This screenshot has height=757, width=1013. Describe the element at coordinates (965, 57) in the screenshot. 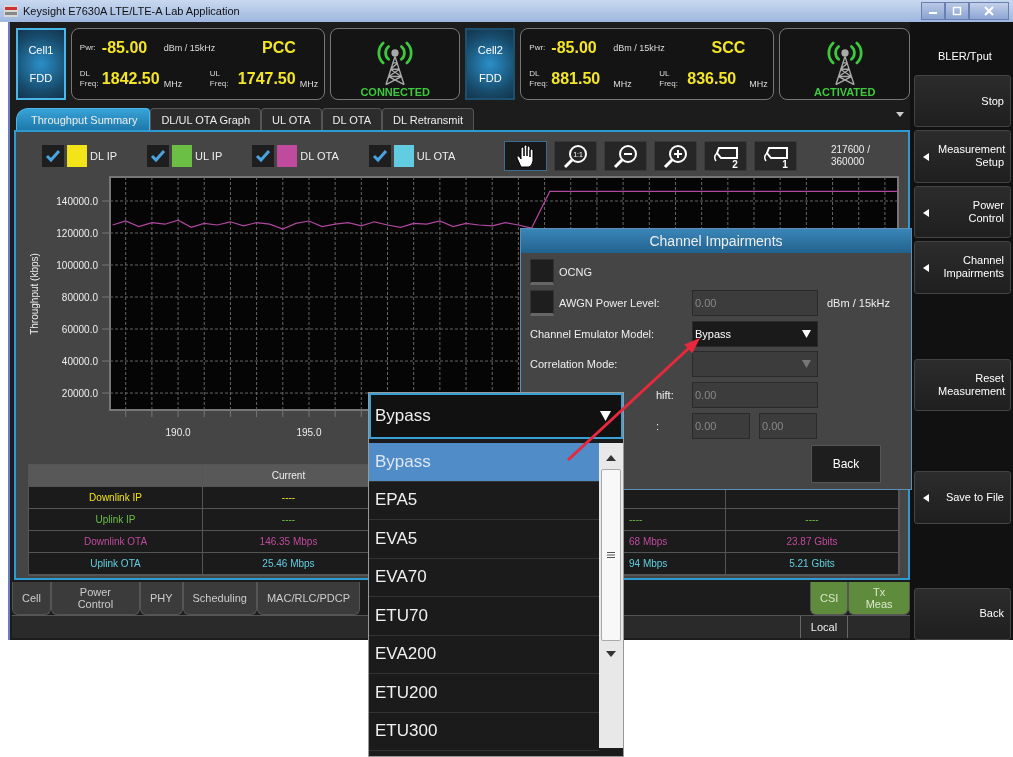

I see `menu-title: BLER/Tput` at that location.